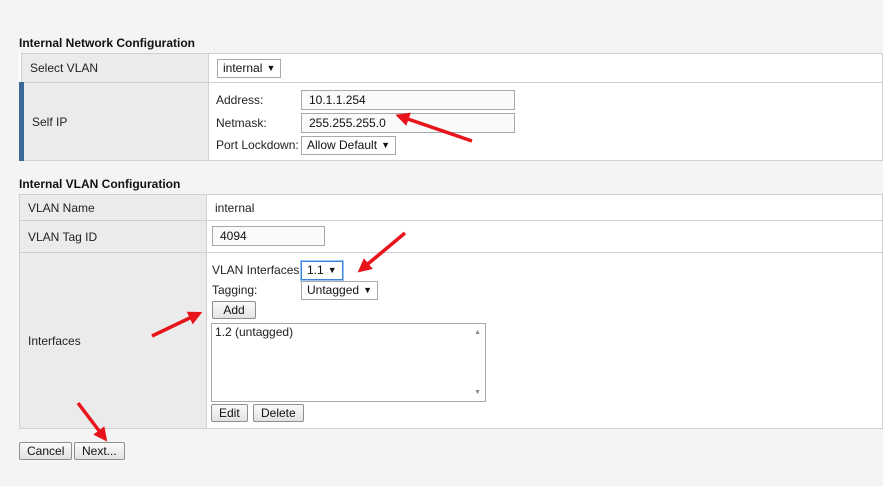 The image size is (883, 486). Describe the element at coordinates (348, 332) in the screenshot. I see `list-item: 1.2 (untagged)` at that location.